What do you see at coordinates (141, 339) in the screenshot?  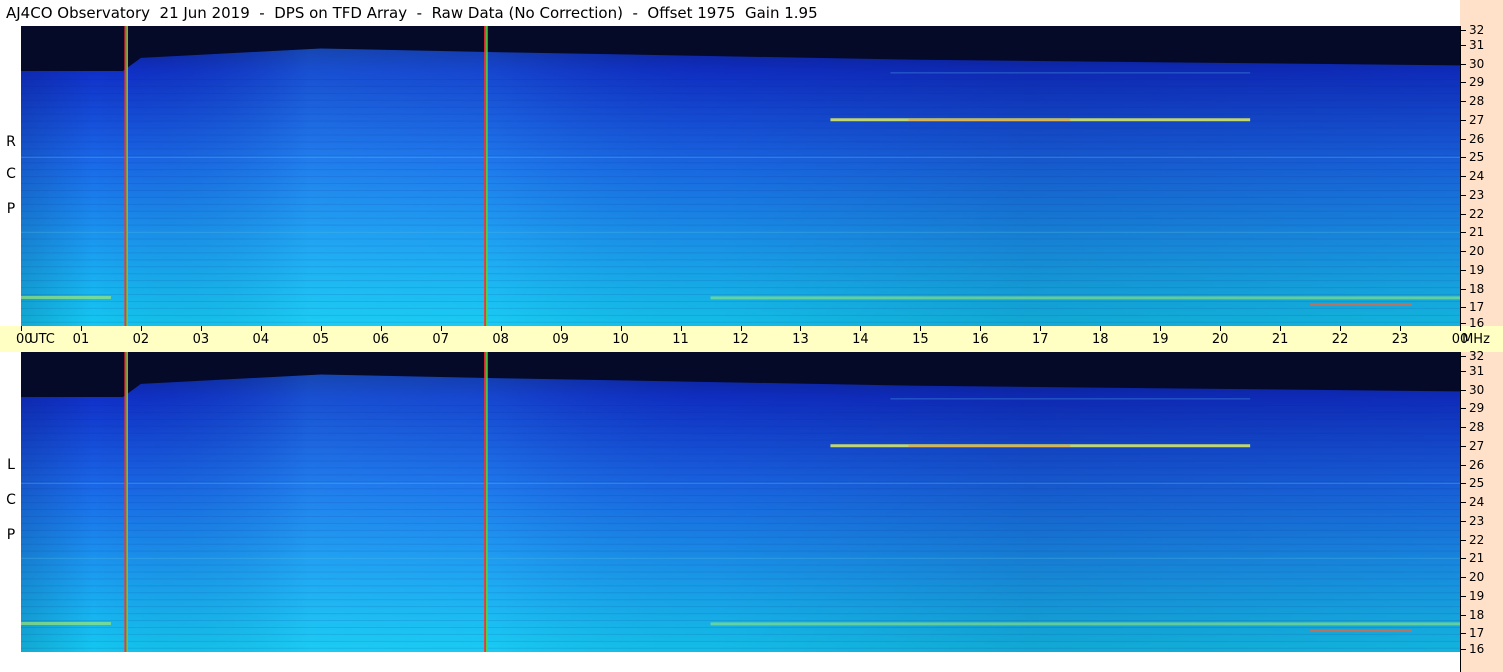 I see `time-tick-02: 02` at bounding box center [141, 339].